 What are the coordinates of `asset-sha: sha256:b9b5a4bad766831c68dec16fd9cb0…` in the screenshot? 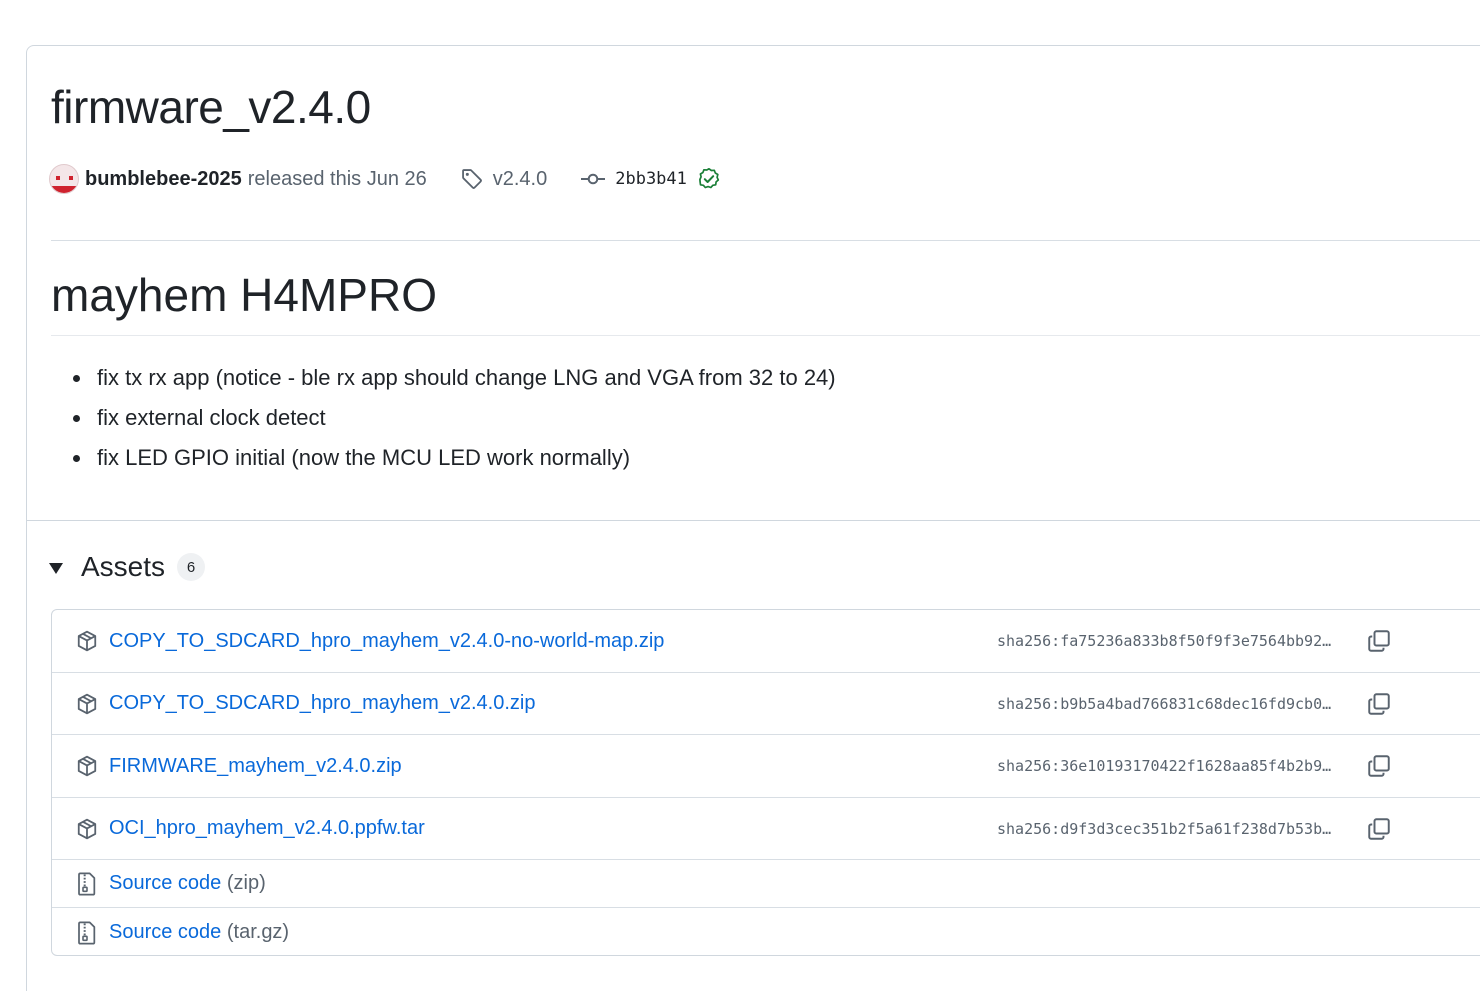 It's located at (1164, 703).